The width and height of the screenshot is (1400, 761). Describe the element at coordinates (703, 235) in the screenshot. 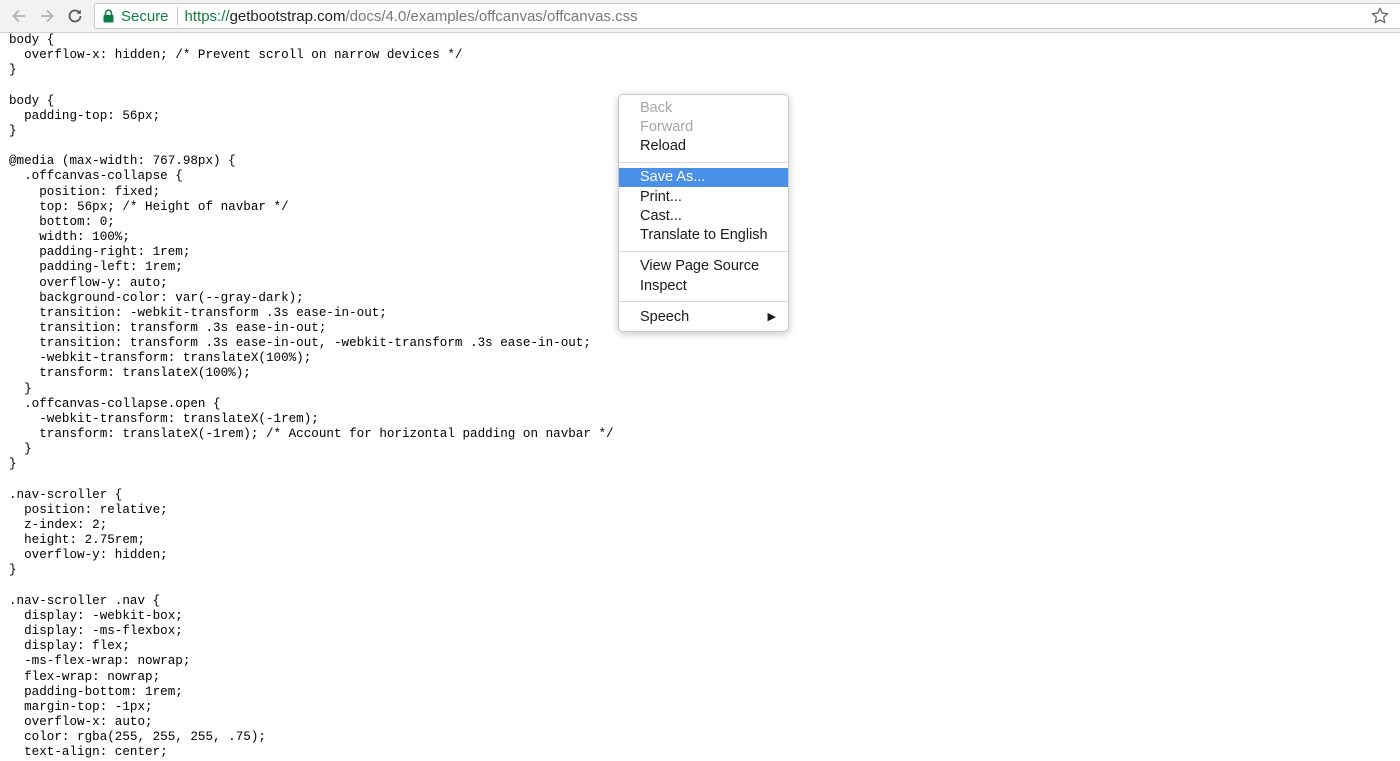

I see `menu-item-translate: Translate to English` at that location.